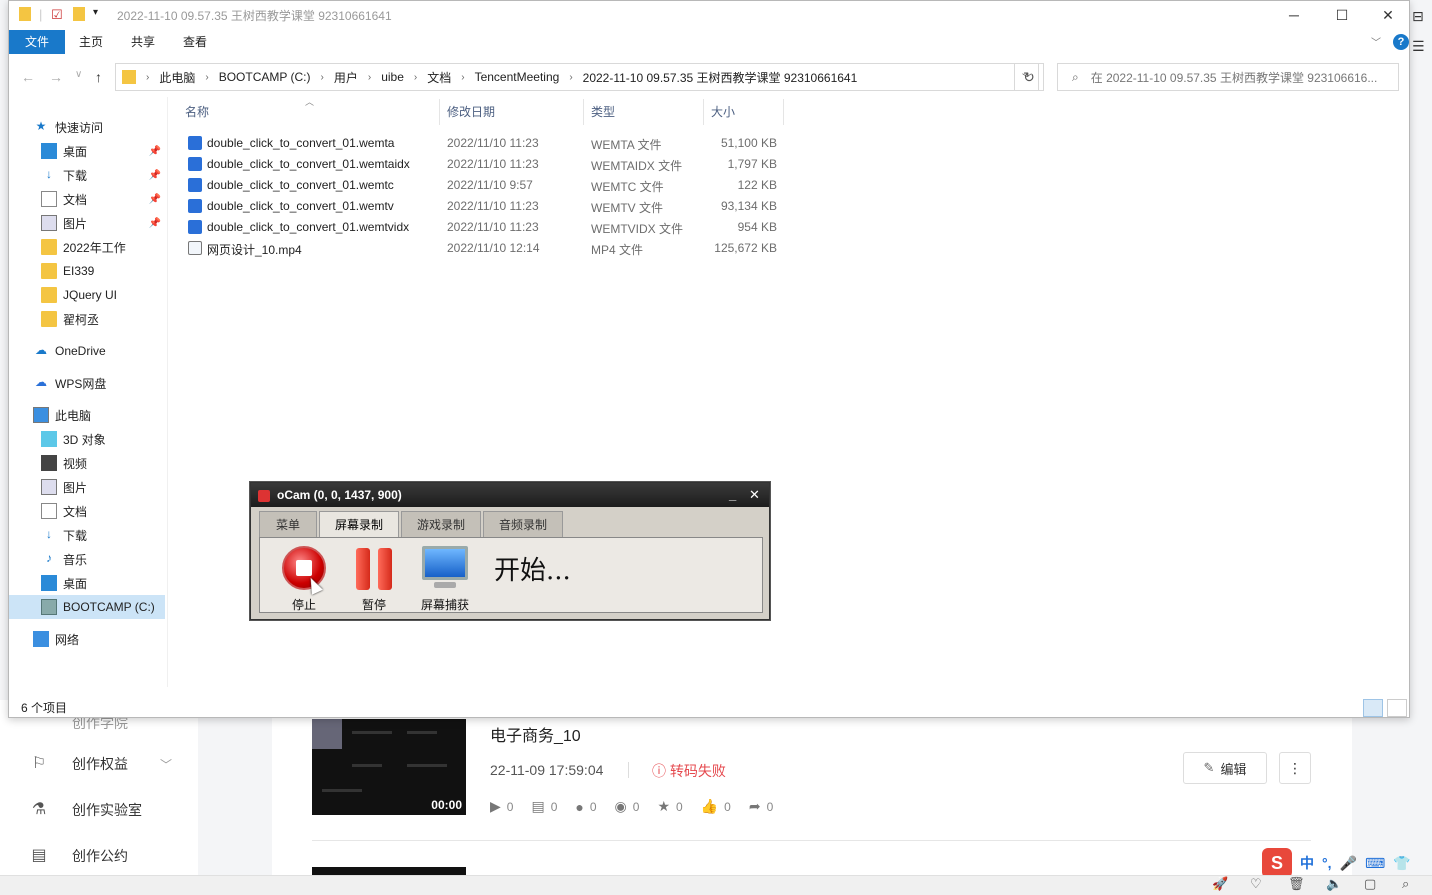 The image size is (1432, 895). Describe the element at coordinates (1029, 77) in the screenshot. I see `refresh-button: ↻` at that location.